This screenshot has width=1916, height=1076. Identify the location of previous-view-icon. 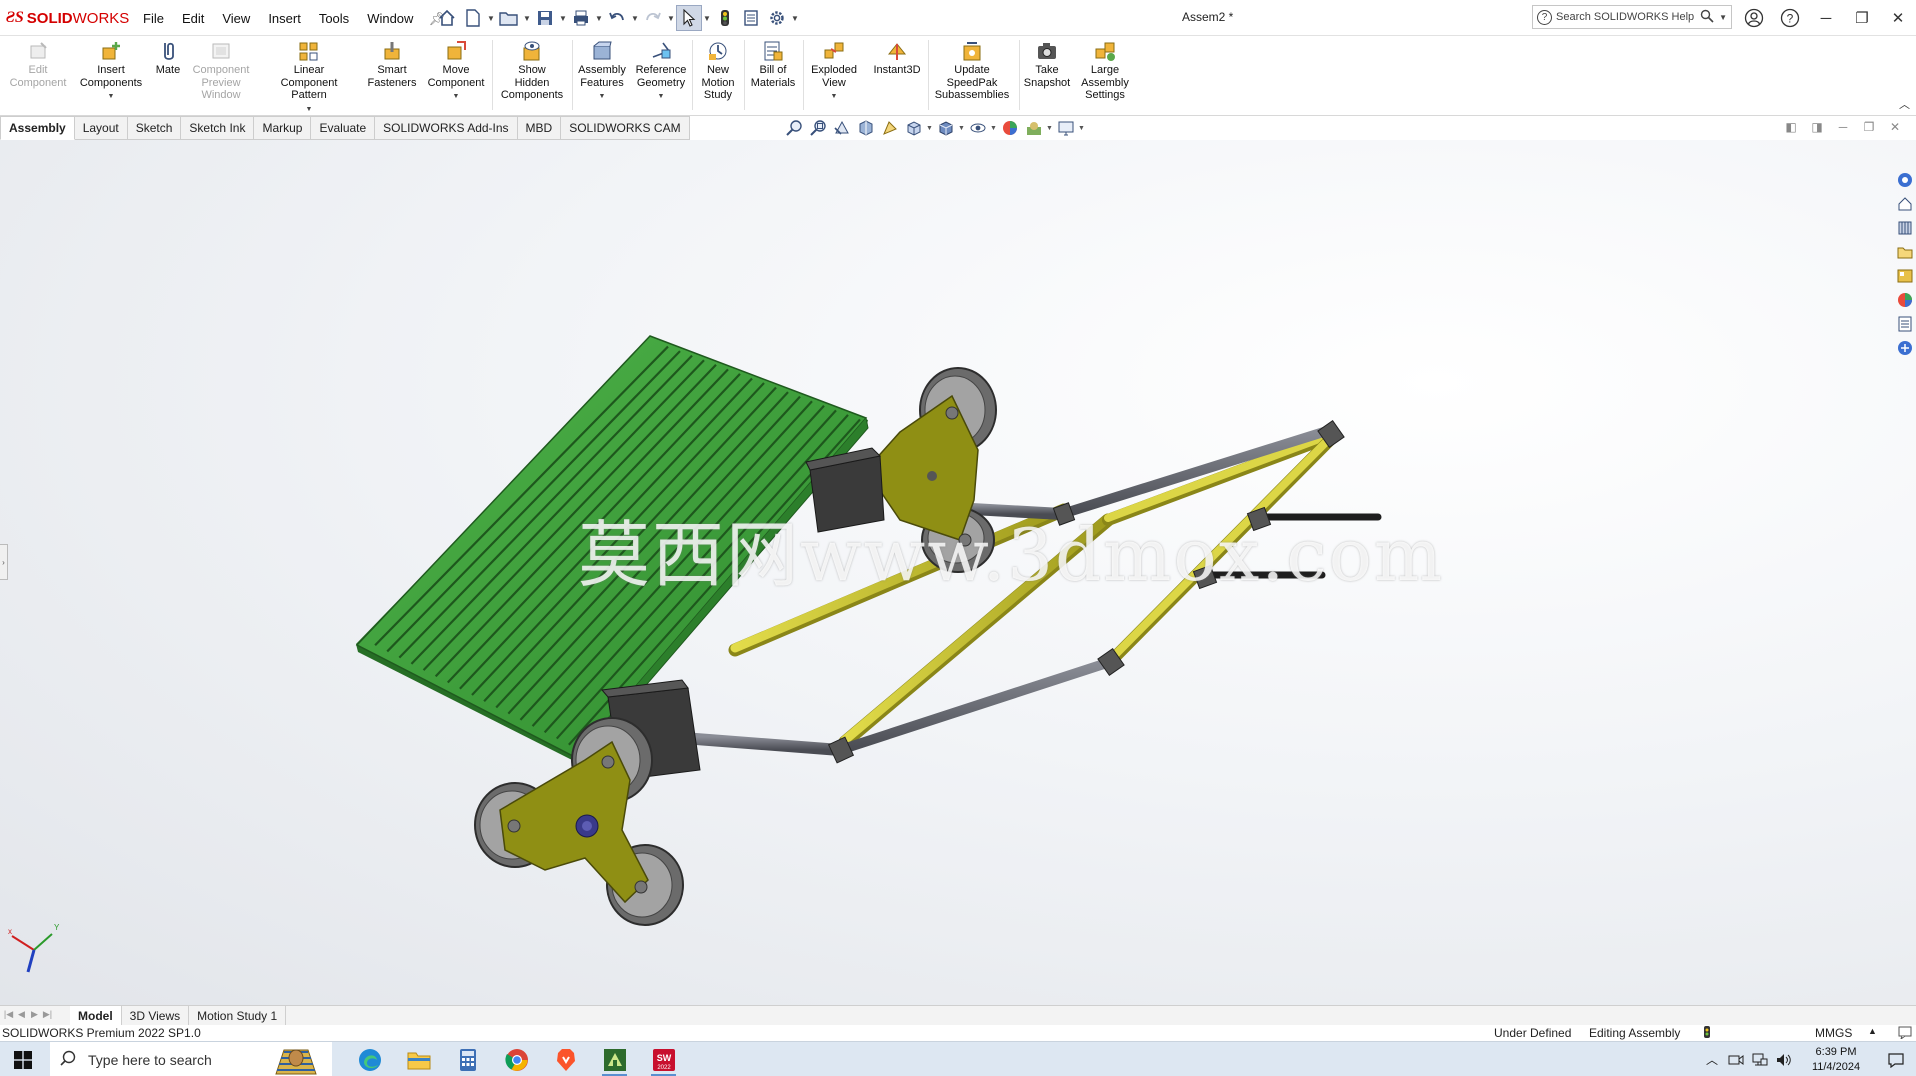
(842, 128).